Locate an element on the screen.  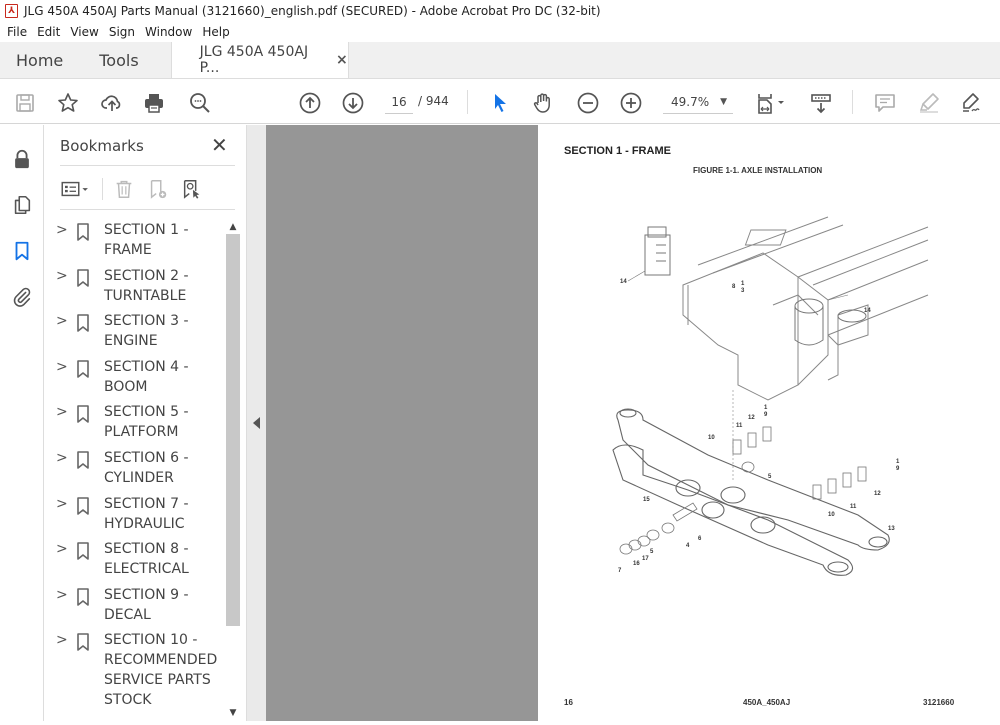
callout: 11 is located at coordinates (853, 507).